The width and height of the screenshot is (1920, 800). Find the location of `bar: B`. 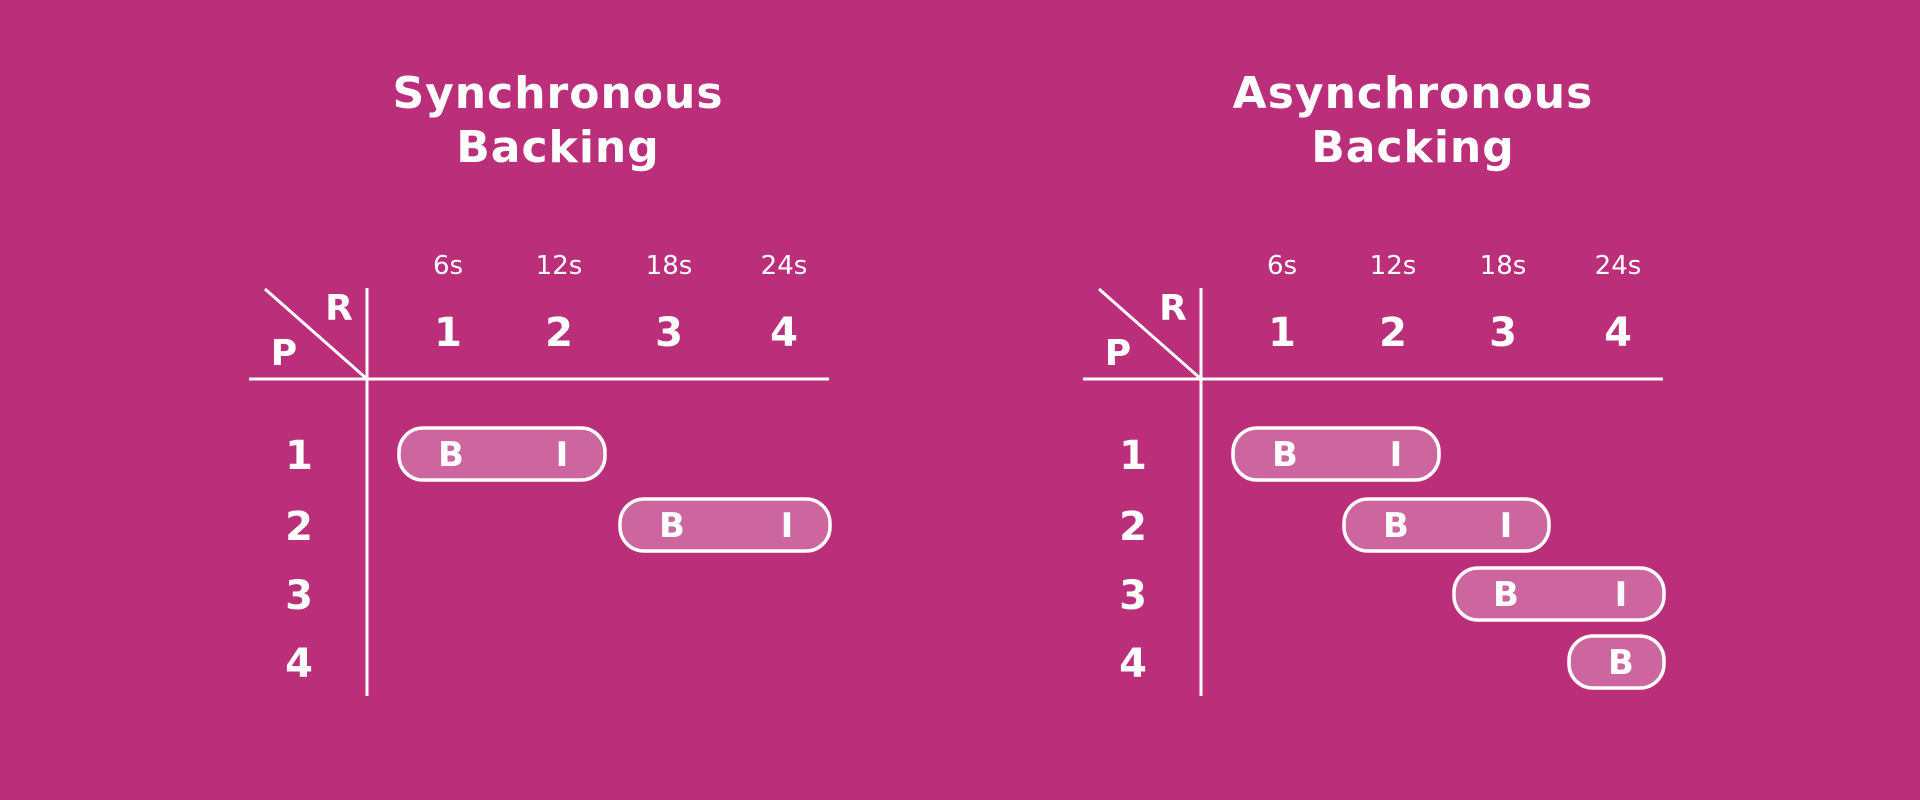

bar: B is located at coordinates (1616, 662).